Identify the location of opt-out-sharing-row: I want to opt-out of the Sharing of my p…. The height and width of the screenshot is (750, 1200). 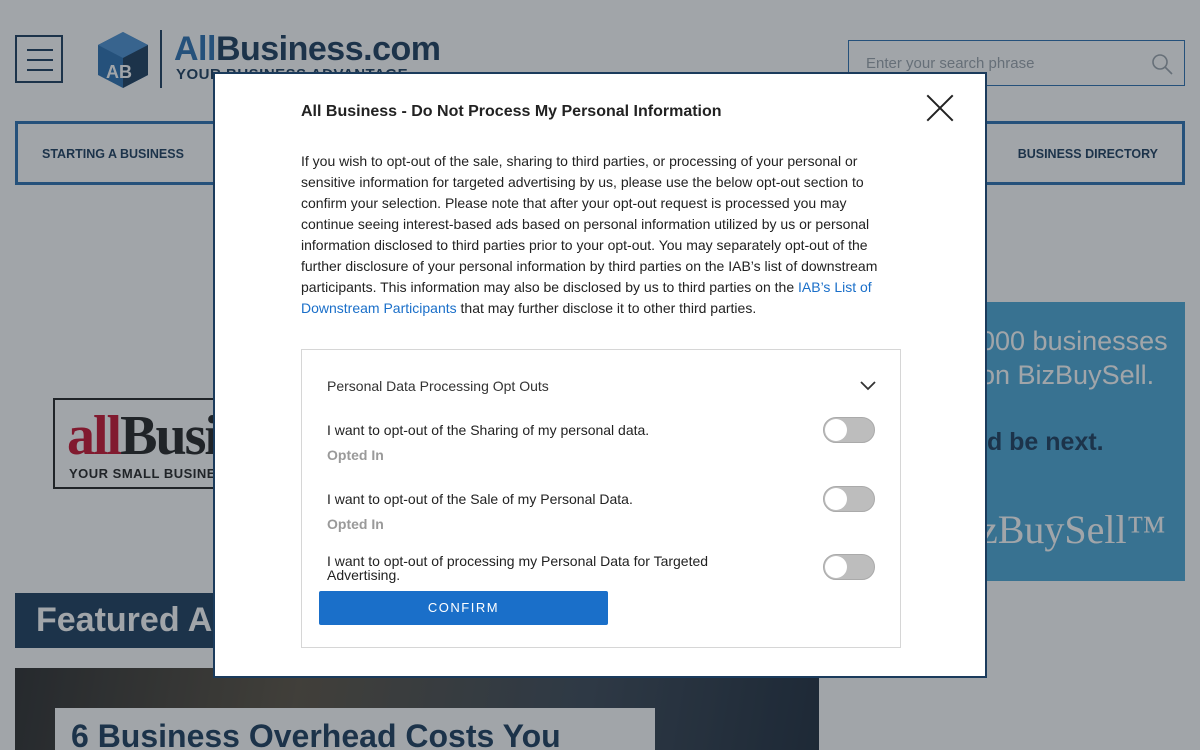
(607, 440).